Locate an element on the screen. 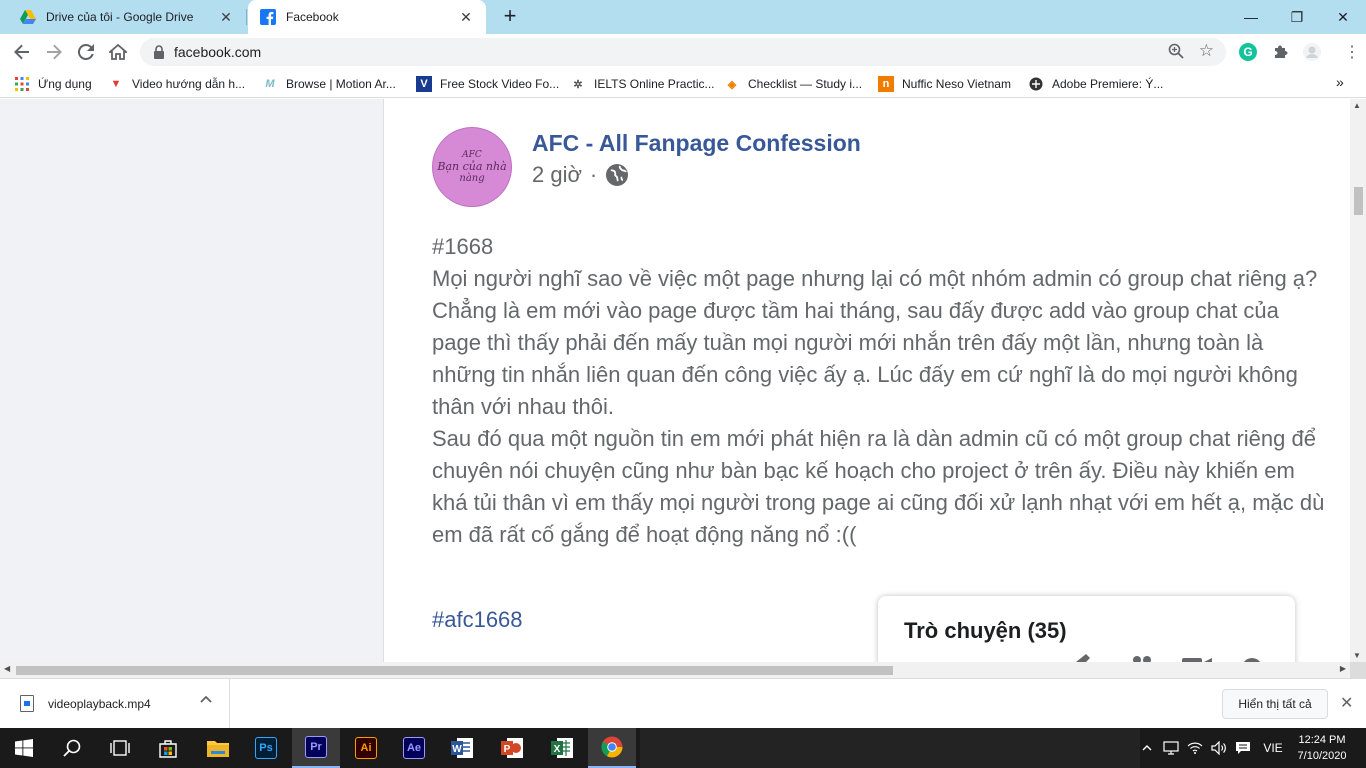  vertical-scroll-thumb is located at coordinates (1358, 201).